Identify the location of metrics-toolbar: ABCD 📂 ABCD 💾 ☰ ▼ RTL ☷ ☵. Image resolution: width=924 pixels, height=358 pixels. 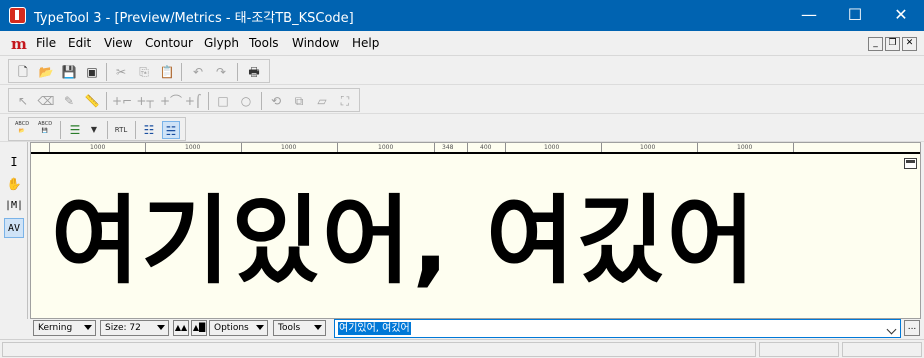
(462, 128).